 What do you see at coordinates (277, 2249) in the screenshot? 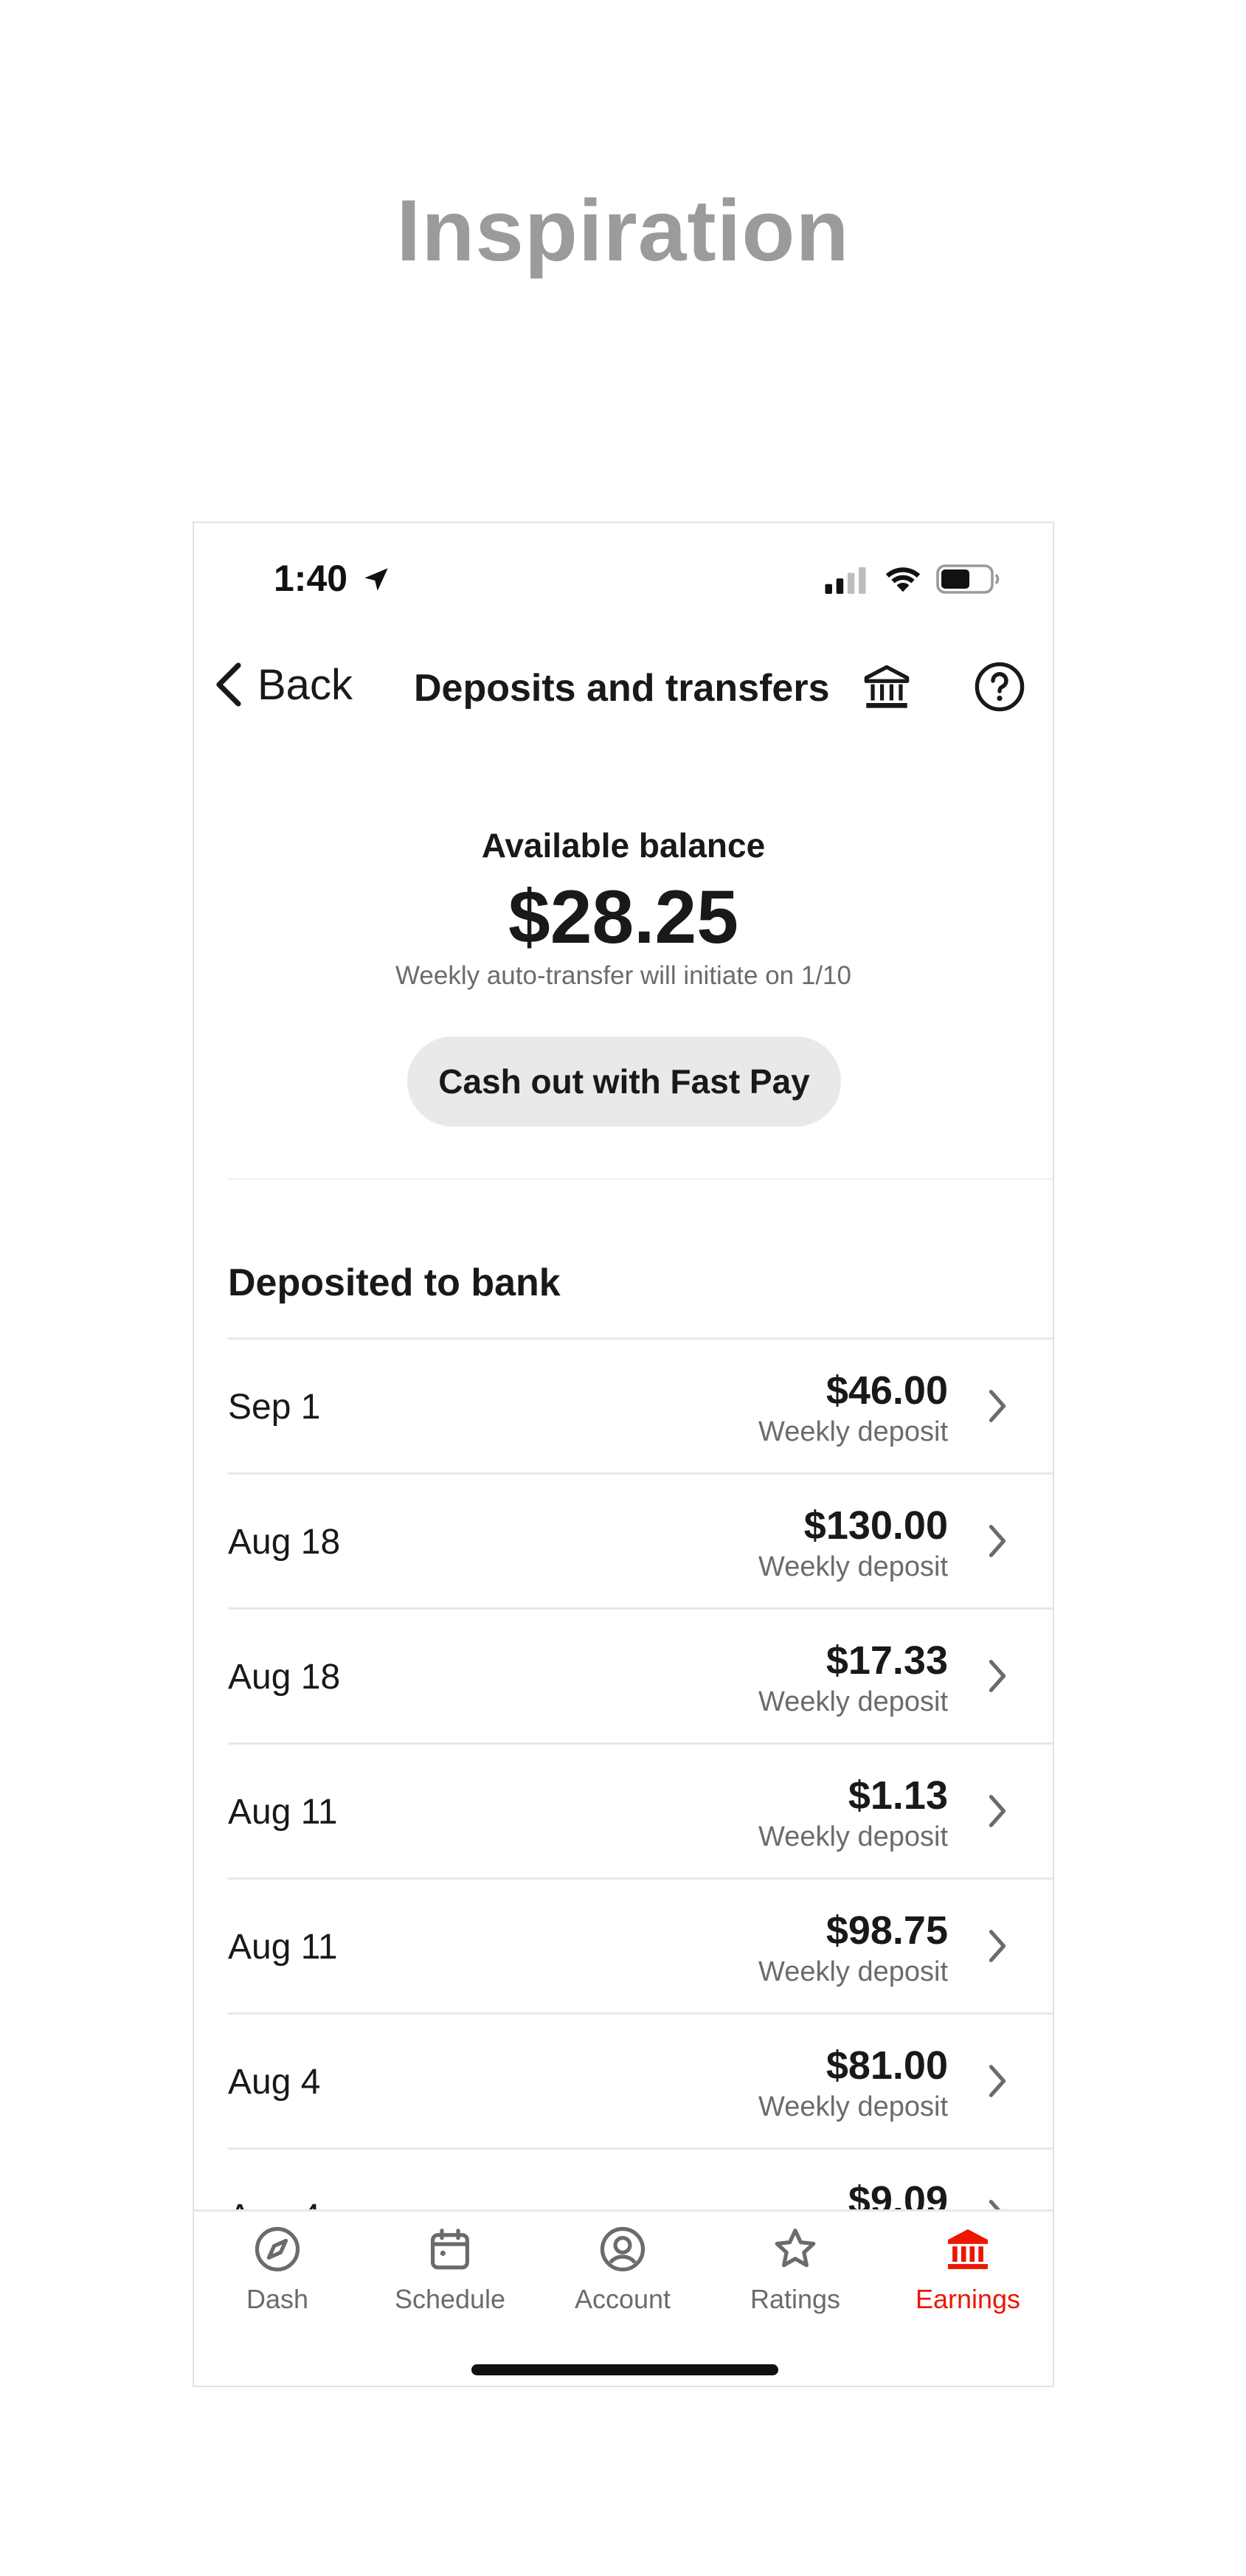
I see `compass-icon` at bounding box center [277, 2249].